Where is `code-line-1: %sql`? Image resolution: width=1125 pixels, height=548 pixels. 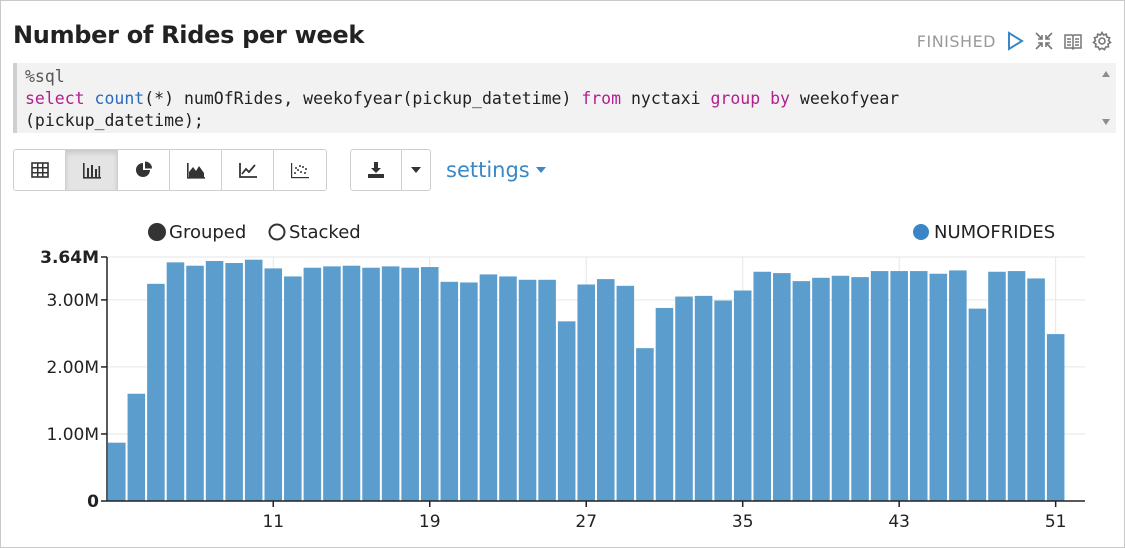
code-line-1: %sql is located at coordinates (45, 76).